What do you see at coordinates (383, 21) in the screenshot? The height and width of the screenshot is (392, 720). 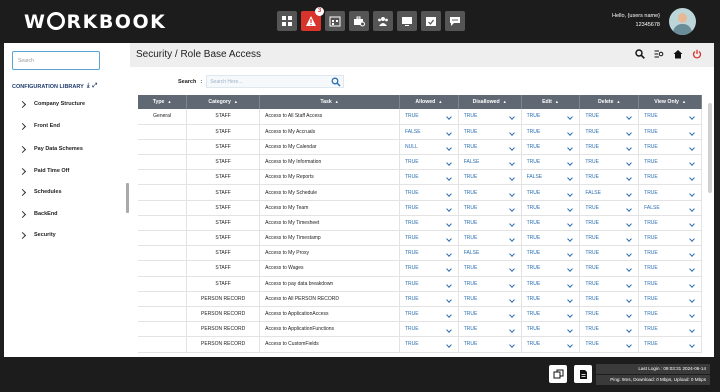 I see `team-icon` at bounding box center [383, 21].